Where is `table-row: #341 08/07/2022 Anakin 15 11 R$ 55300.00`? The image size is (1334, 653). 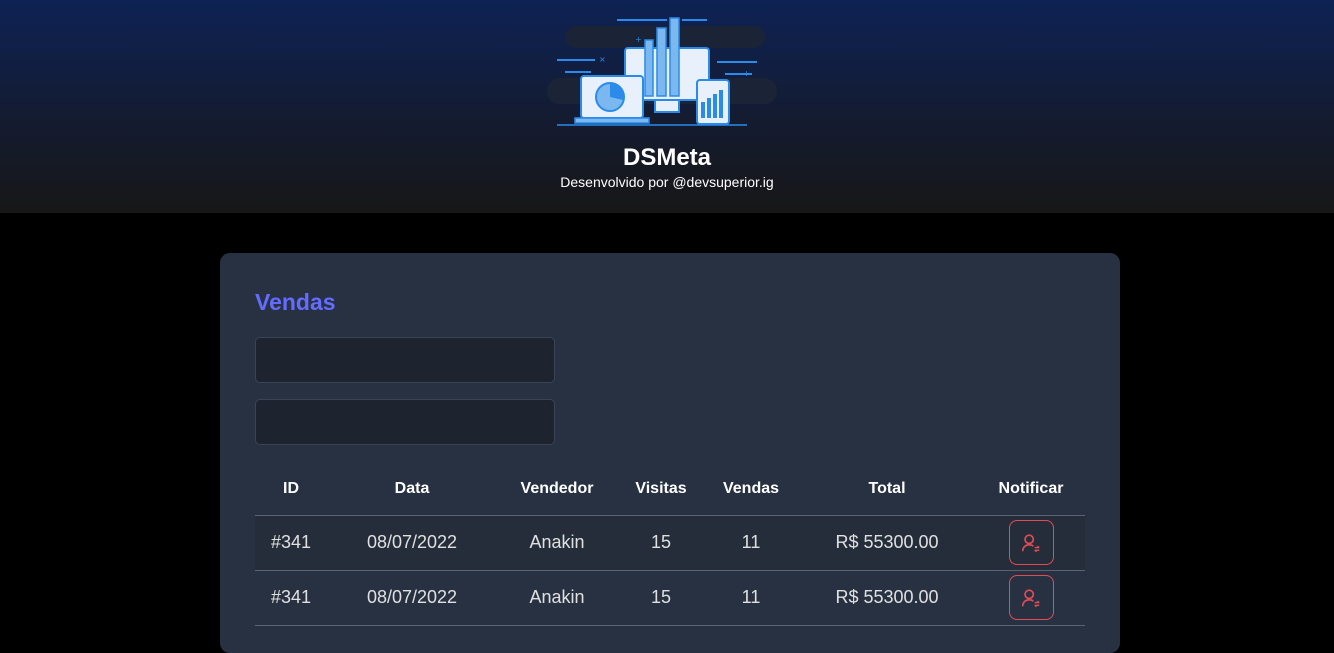
table-row: #341 08/07/2022 Anakin 15 11 R$ 55300.00 is located at coordinates (670, 543).